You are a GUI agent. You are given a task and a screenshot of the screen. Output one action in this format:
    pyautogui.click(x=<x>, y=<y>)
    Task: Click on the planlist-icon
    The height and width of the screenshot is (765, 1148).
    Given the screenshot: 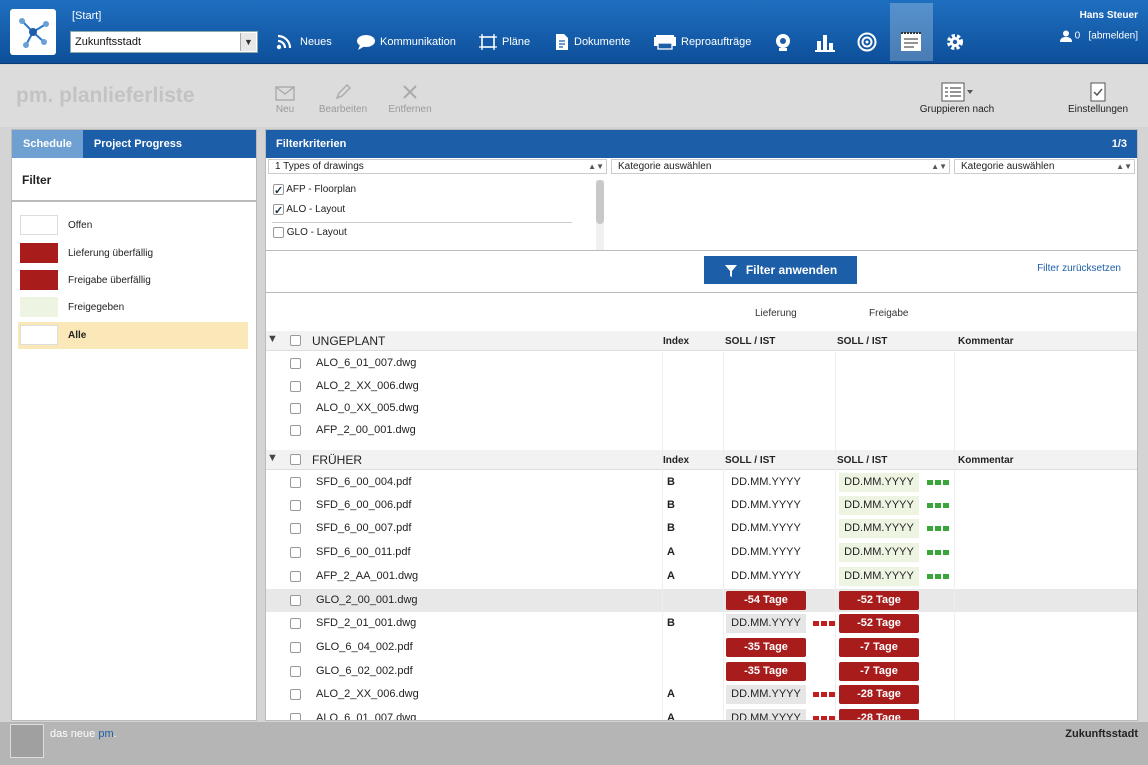 What is the action you would take?
    pyautogui.click(x=911, y=41)
    